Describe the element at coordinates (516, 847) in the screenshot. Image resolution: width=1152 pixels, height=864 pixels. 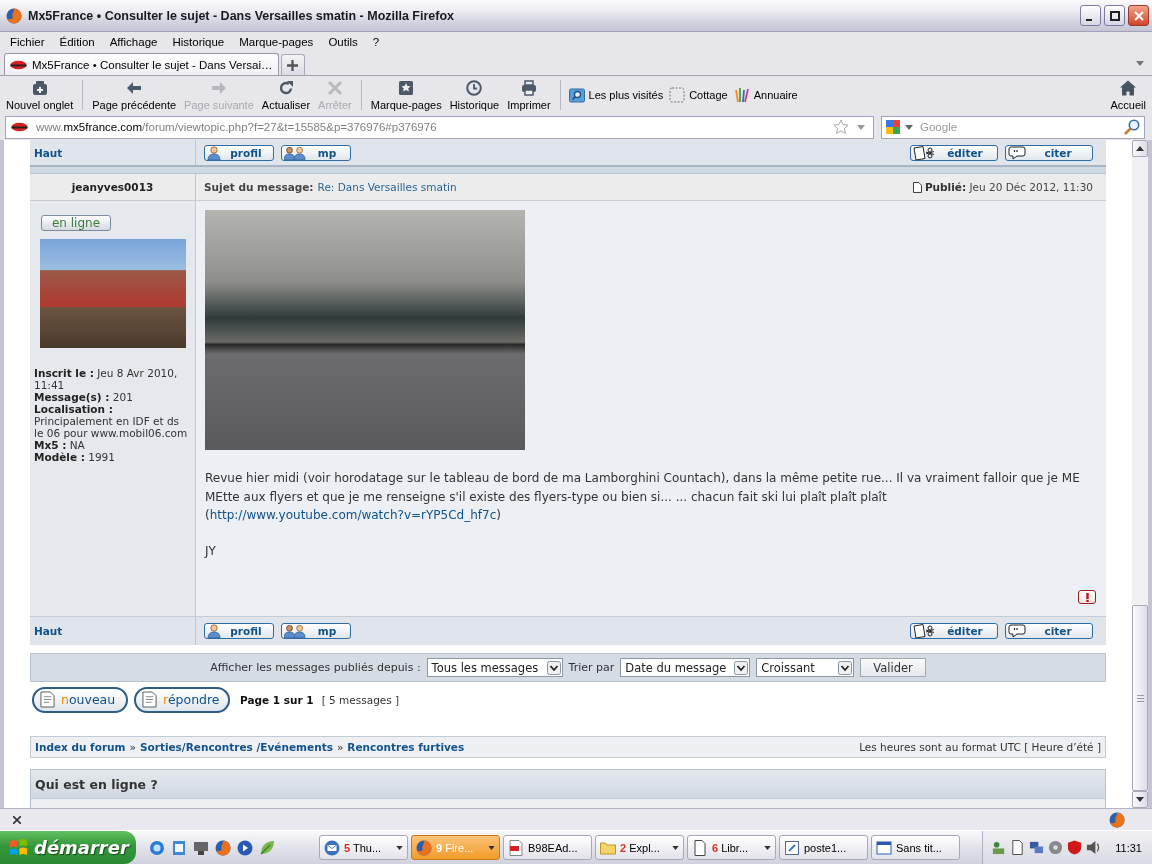
I see `pdf-document-icon` at that location.